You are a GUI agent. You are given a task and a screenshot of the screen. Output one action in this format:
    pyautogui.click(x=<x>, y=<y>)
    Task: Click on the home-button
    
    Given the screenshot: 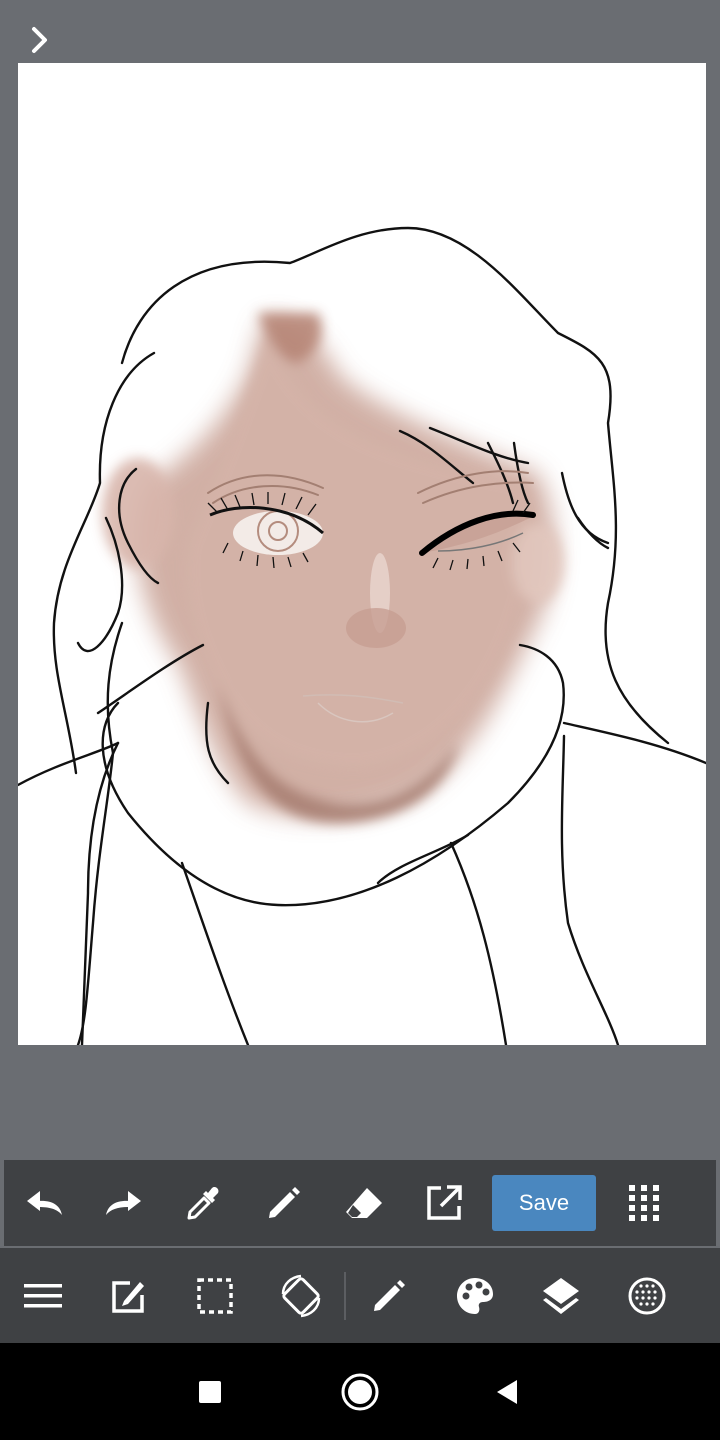 What is the action you would take?
    pyautogui.click(x=360, y=1392)
    